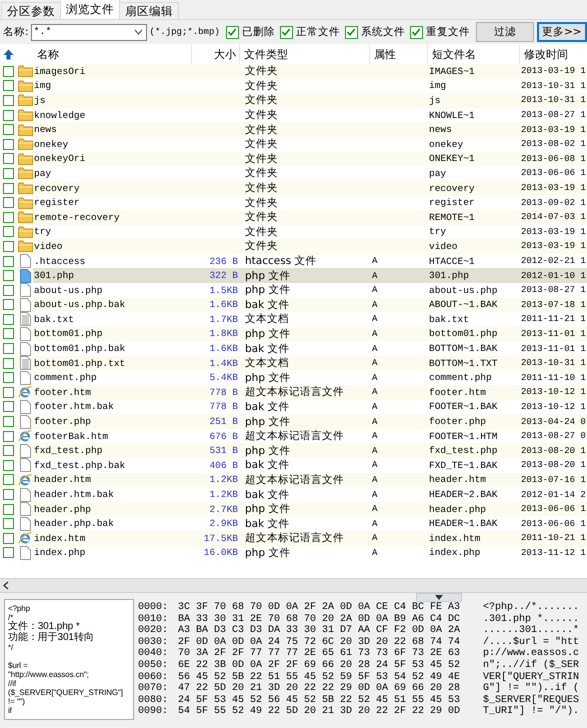  What do you see at coordinates (293, 305) in the screenshot?
I see `file-row: about-us.php.bak 1.6KB bak 文件 A ABOUT-~1.BAK 2013-07-18 1` at bounding box center [293, 305].